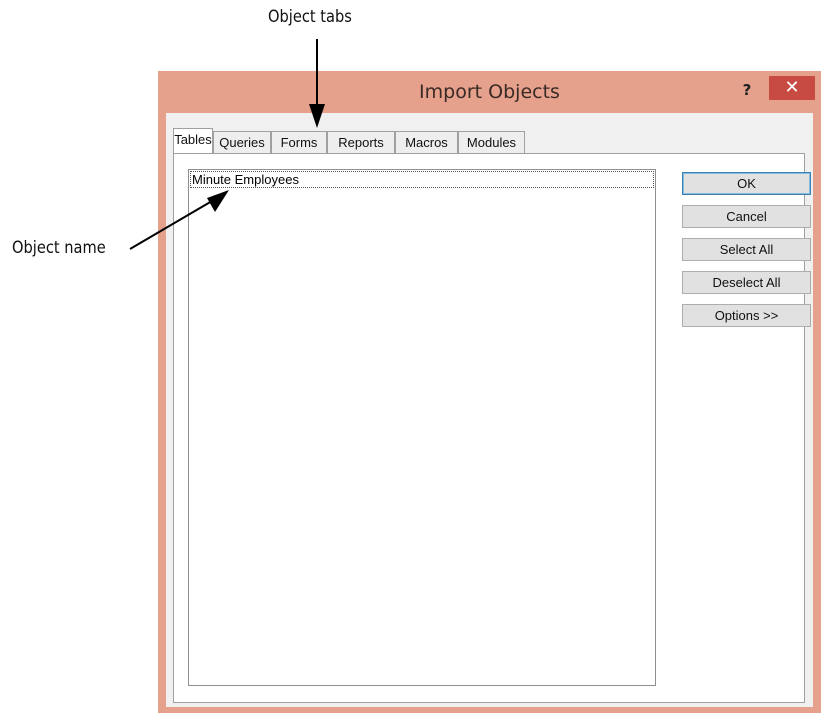 This screenshot has height=713, width=821. Describe the element at coordinates (491, 142) in the screenshot. I see `tab-modules: Modules` at that location.